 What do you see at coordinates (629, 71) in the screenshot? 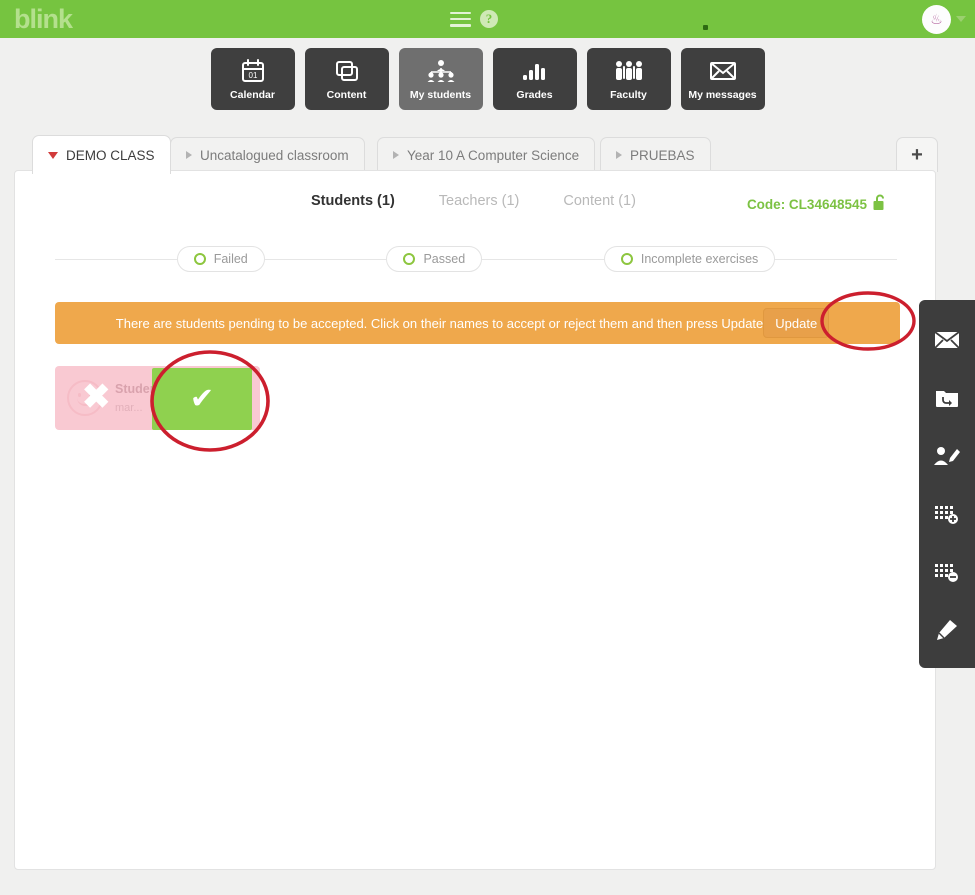
I see `faculty-people-icon` at bounding box center [629, 71].